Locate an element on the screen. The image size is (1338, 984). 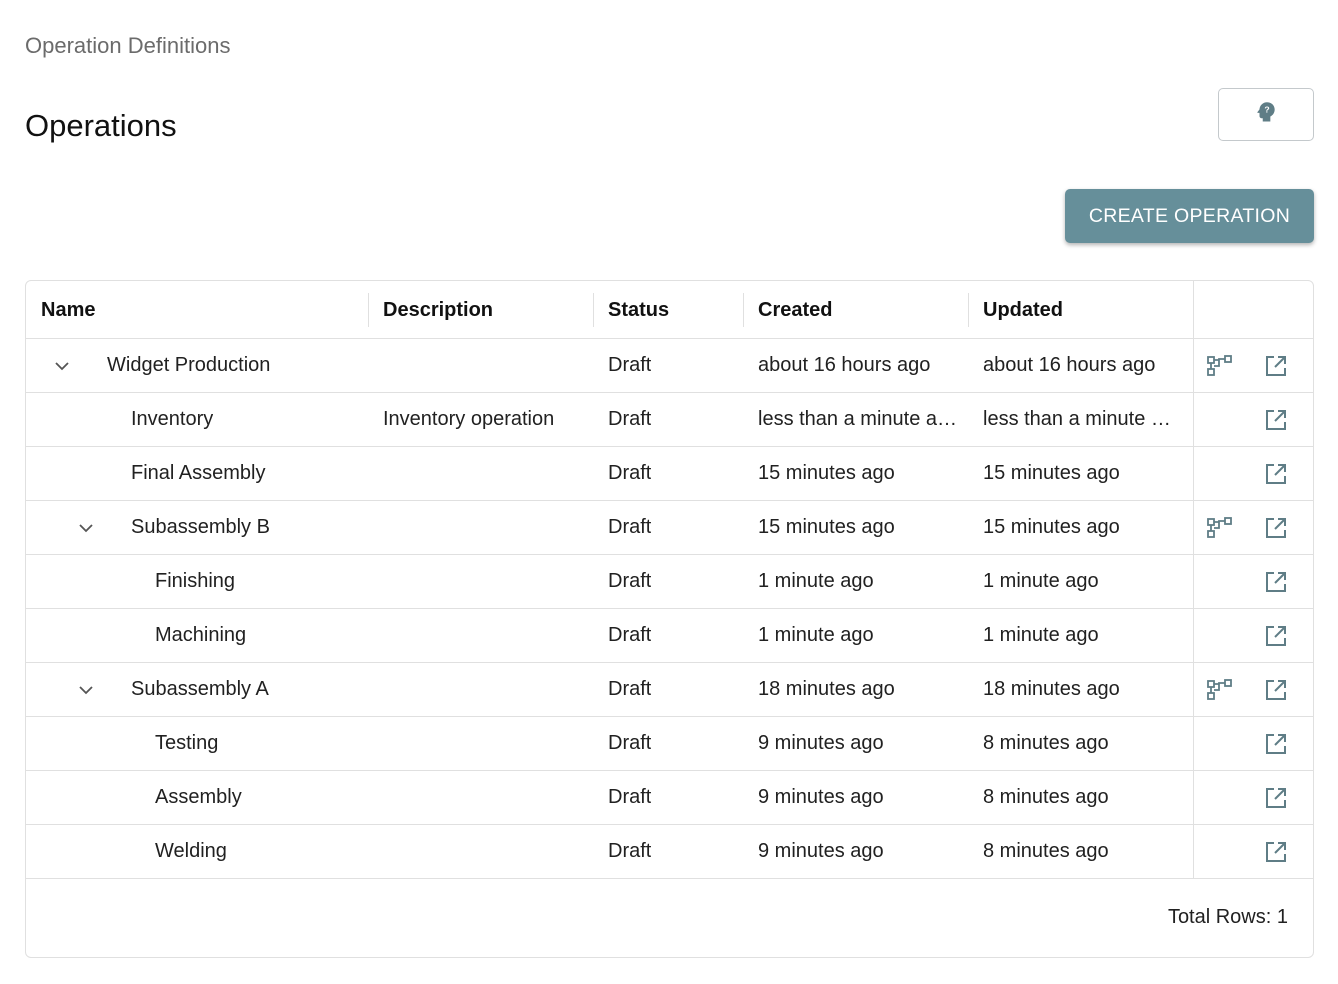
grid-header: Name Description Status Created Updated is located at coordinates (669, 310).